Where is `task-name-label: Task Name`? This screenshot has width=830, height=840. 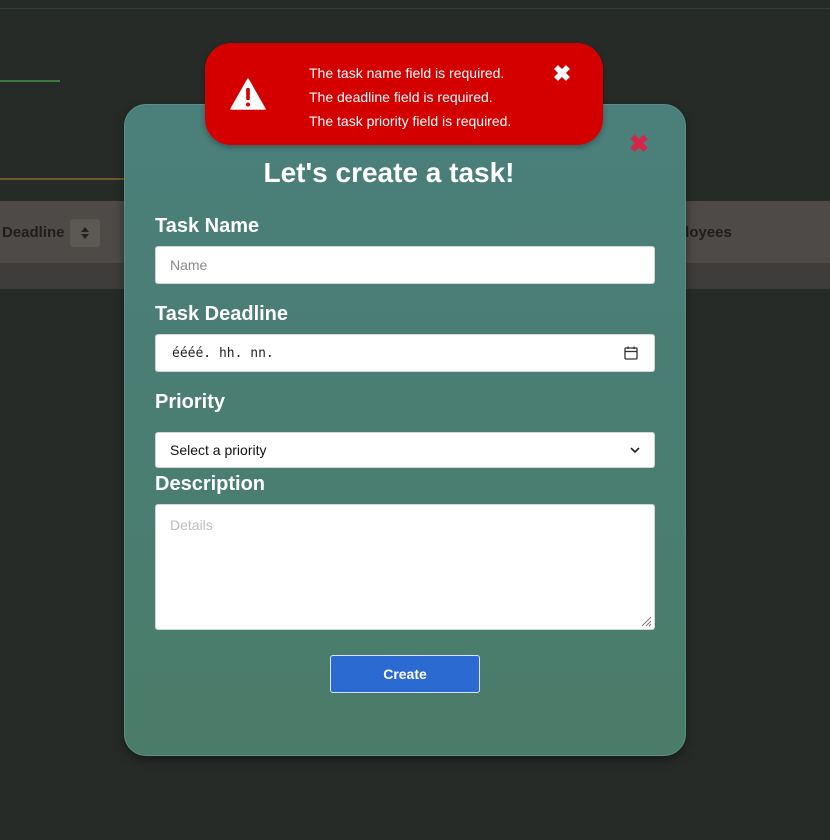 task-name-label: Task Name is located at coordinates (207, 226).